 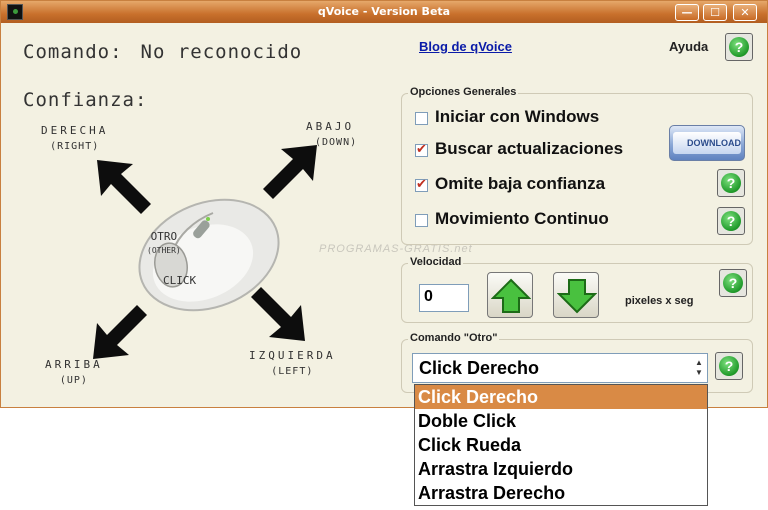 I want to click on confianza-label: Confianza:, so click(x=85, y=100).